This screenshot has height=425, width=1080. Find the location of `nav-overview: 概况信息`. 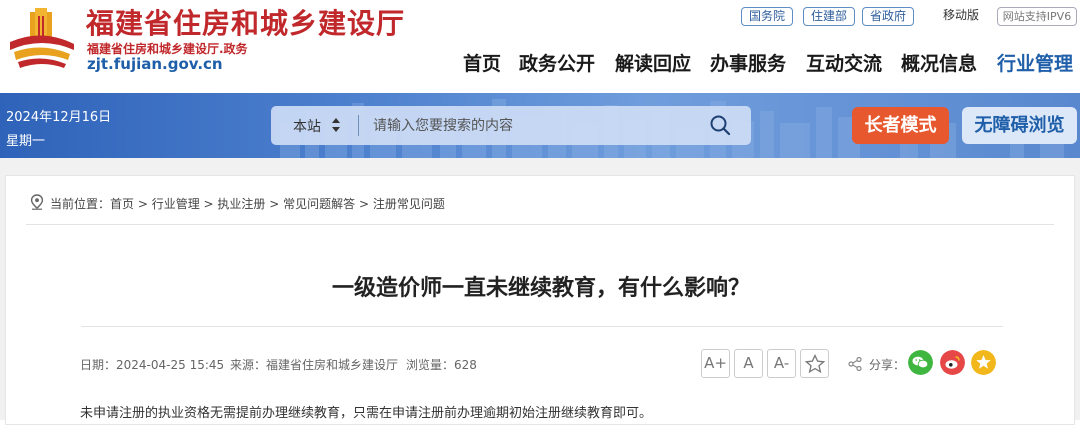

nav-overview: 概况信息 is located at coordinates (939, 62).